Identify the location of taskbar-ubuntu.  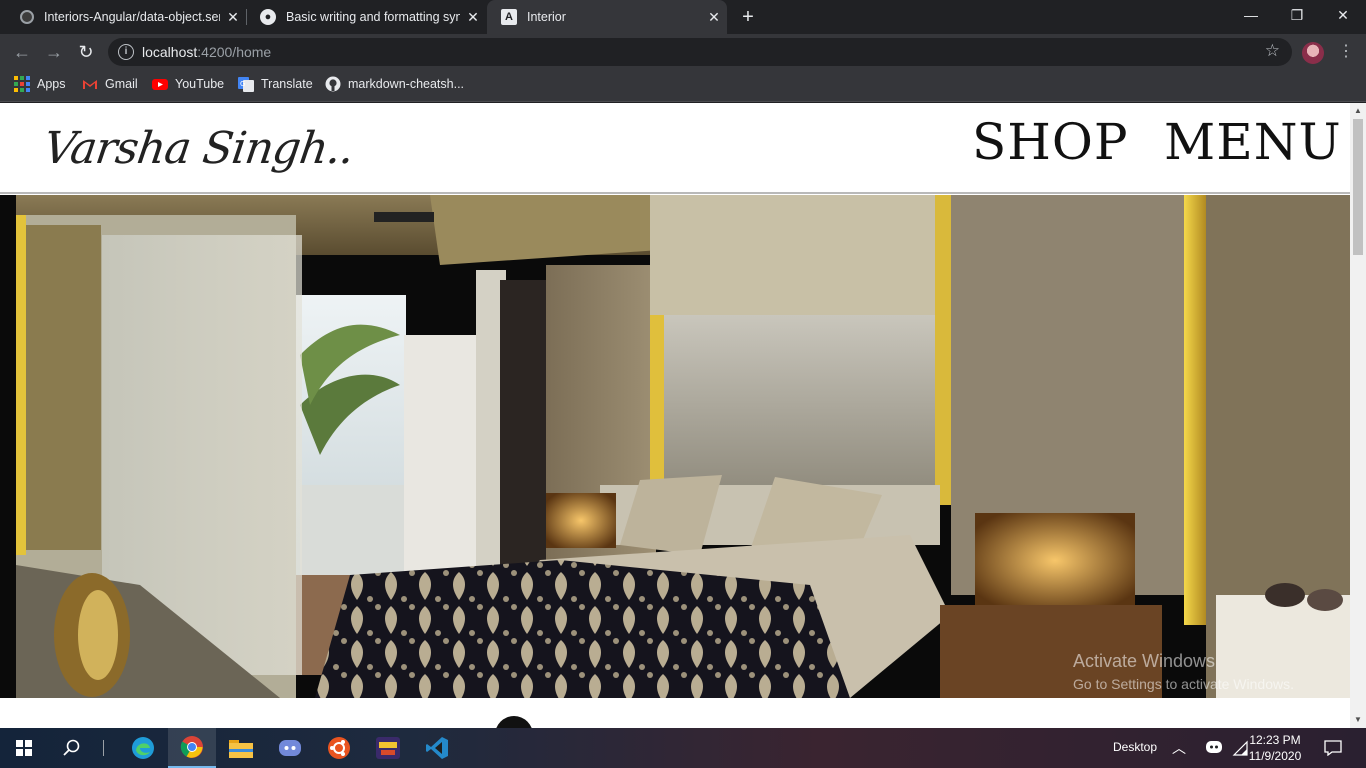
(339, 748).